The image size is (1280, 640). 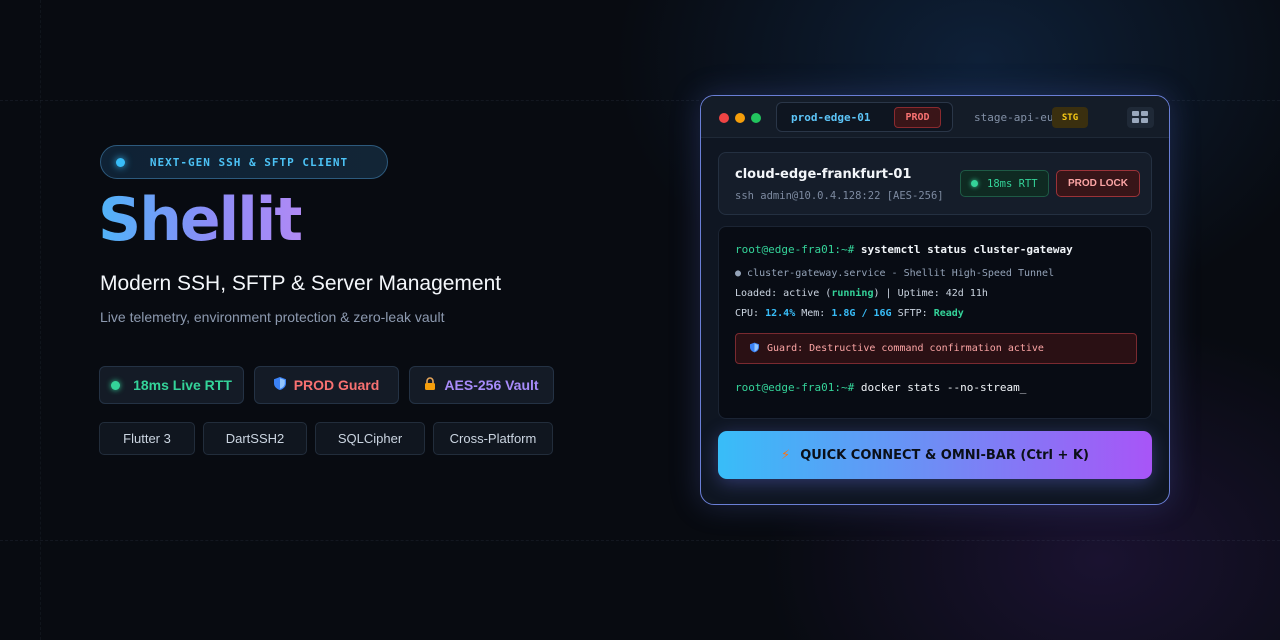 I want to click on page-title: Shellit, so click(x=200, y=220).